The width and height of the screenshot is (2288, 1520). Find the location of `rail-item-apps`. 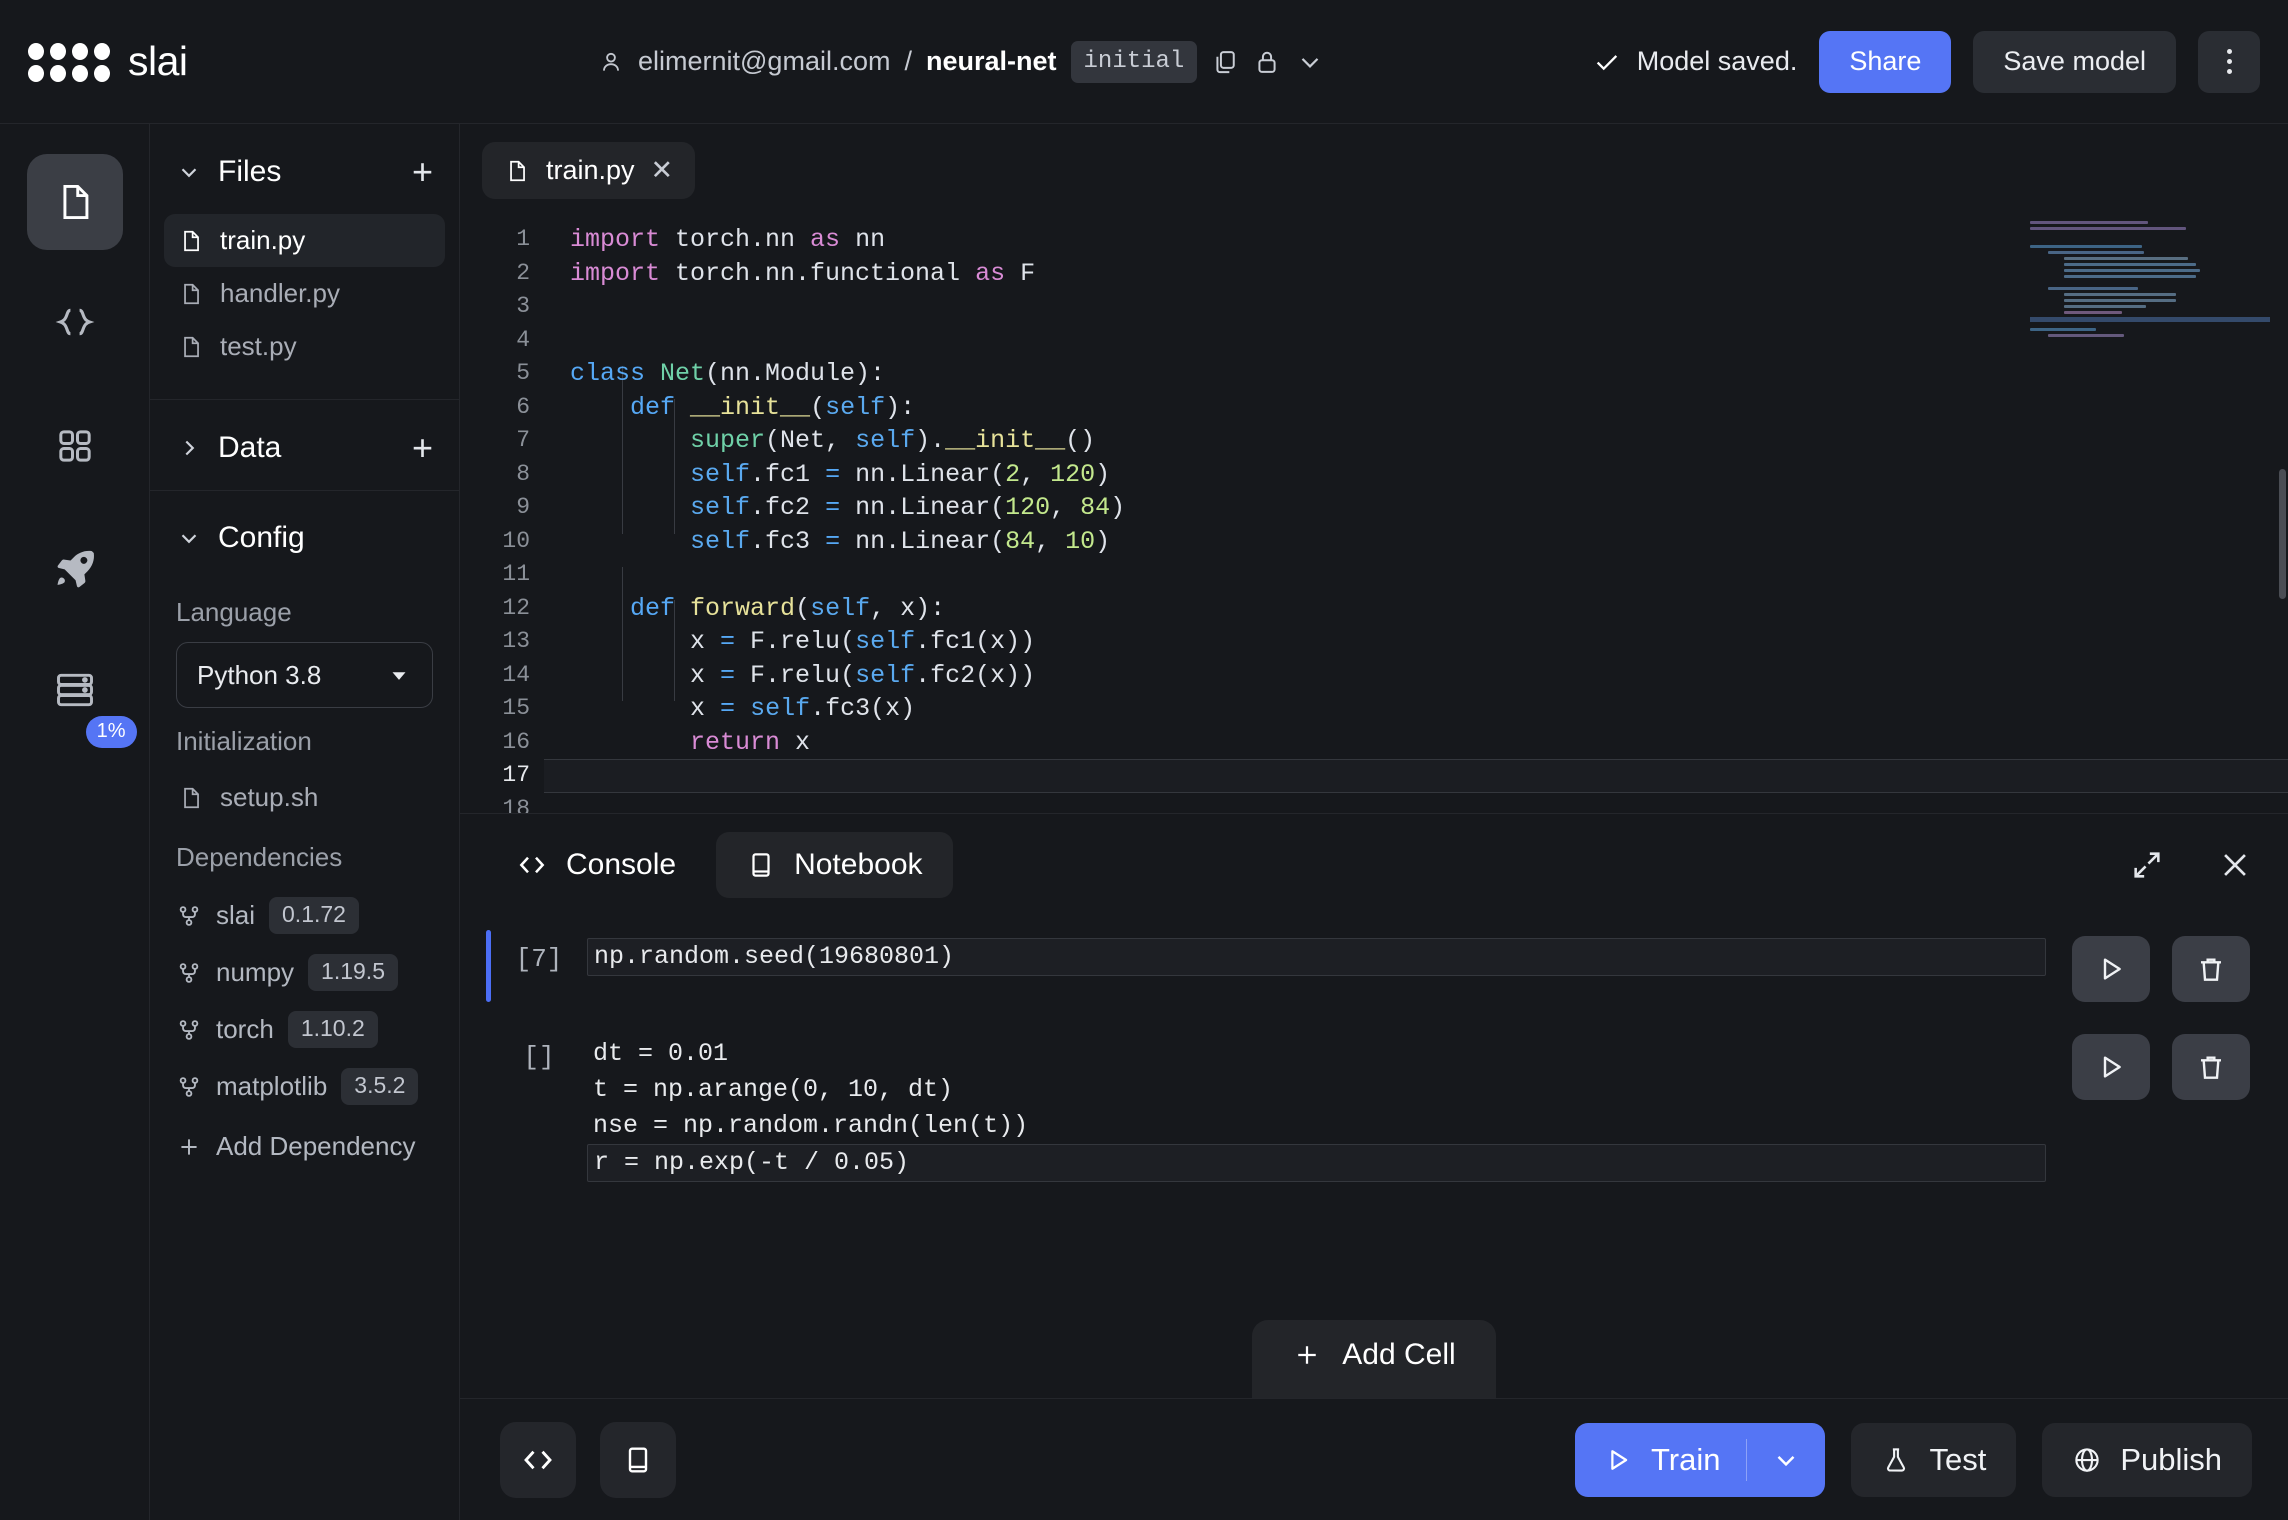

rail-item-apps is located at coordinates (75, 446).